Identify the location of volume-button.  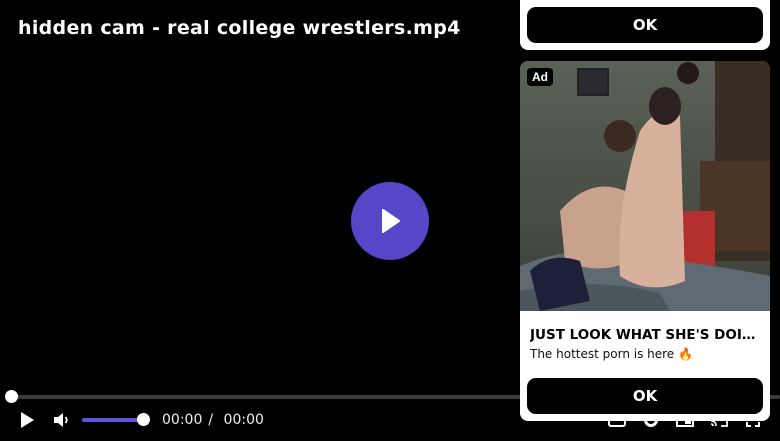
(62, 420).